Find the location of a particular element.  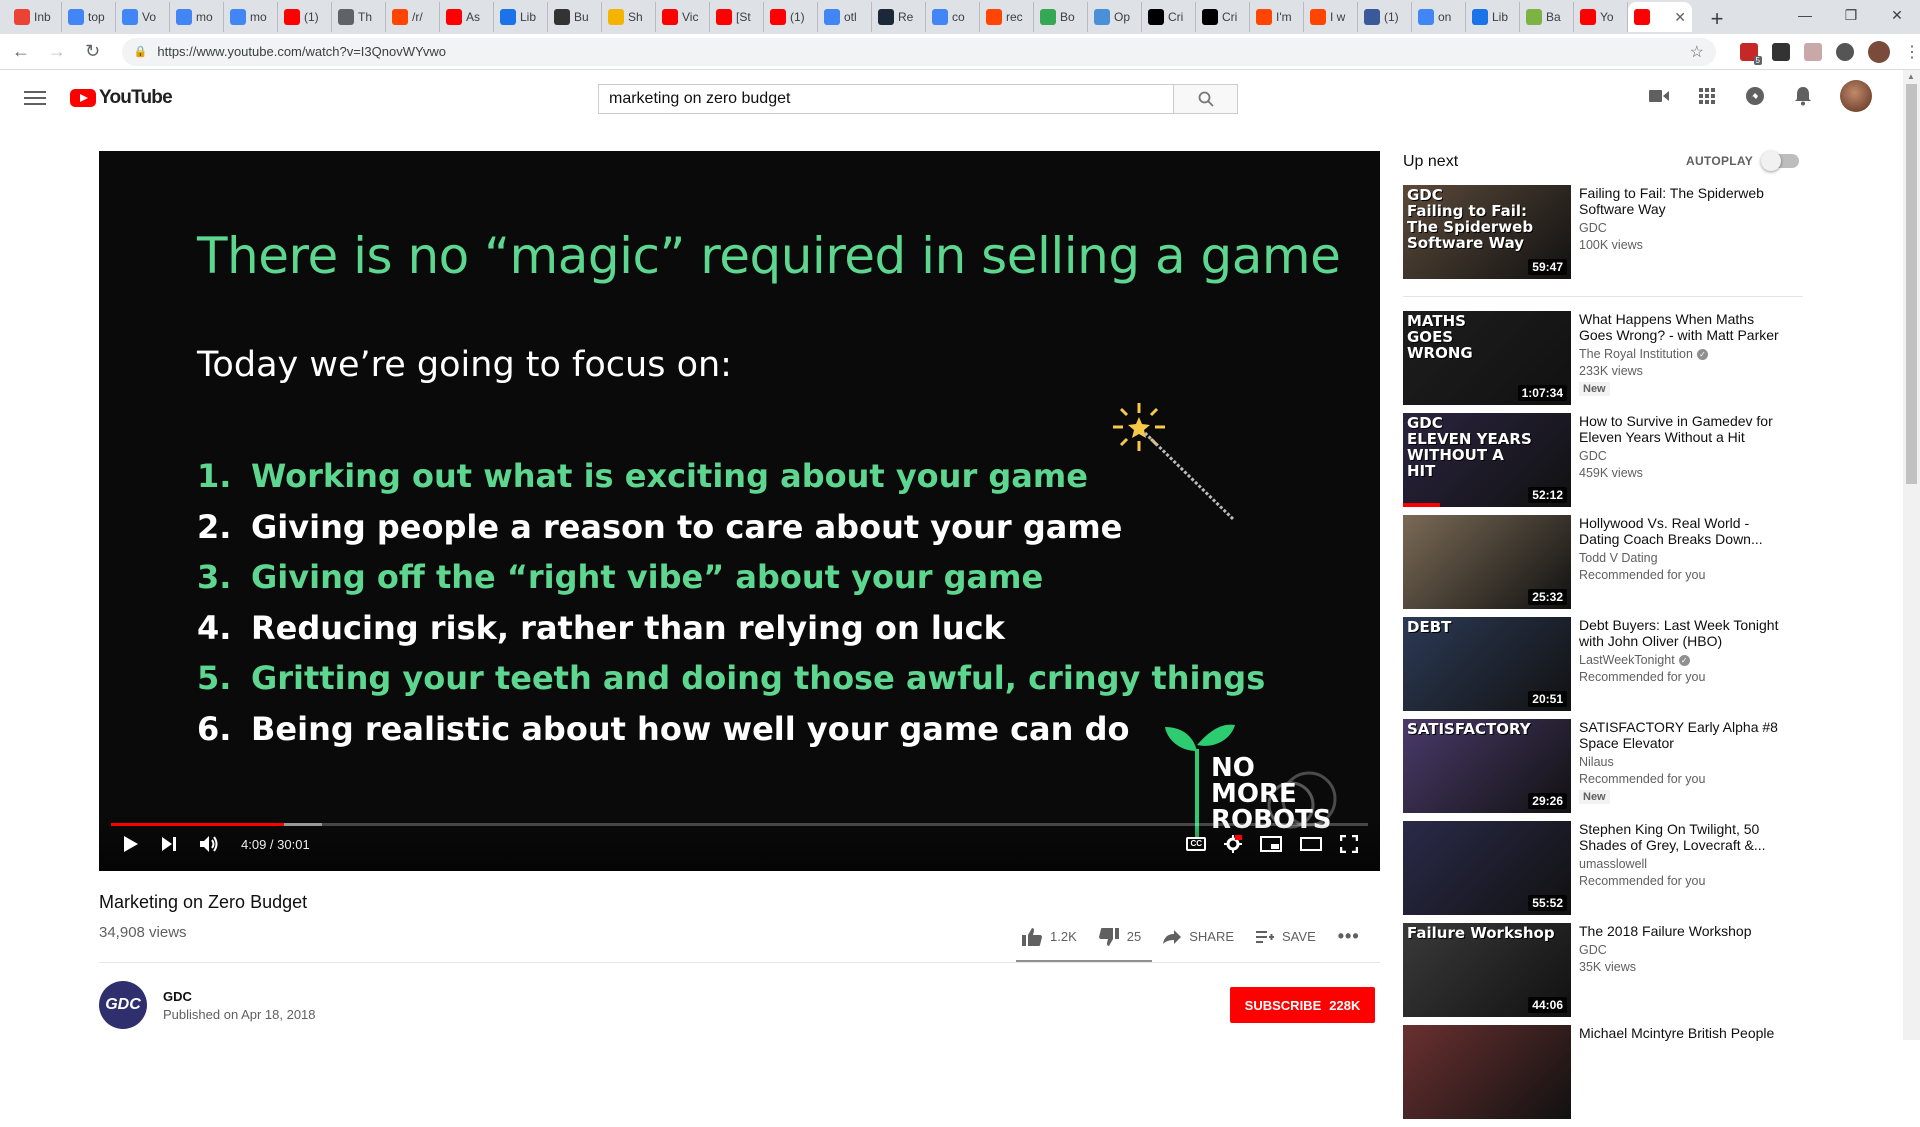

browser-tab: Vo is located at coordinates (143, 17).